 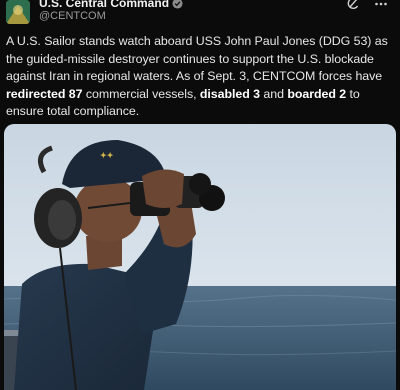 What do you see at coordinates (141, 93) in the screenshot?
I see `post-text-segment: commercial vessels,` at bounding box center [141, 93].